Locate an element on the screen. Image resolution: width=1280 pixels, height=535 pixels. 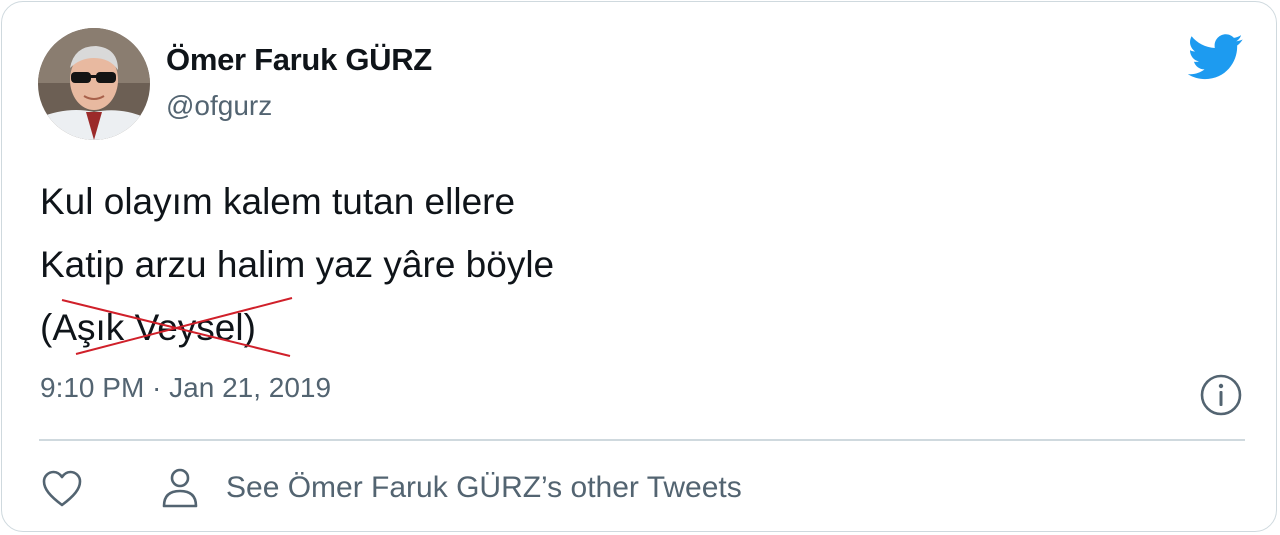
struck-attribution: Aşık Veysel is located at coordinates (172, 327).